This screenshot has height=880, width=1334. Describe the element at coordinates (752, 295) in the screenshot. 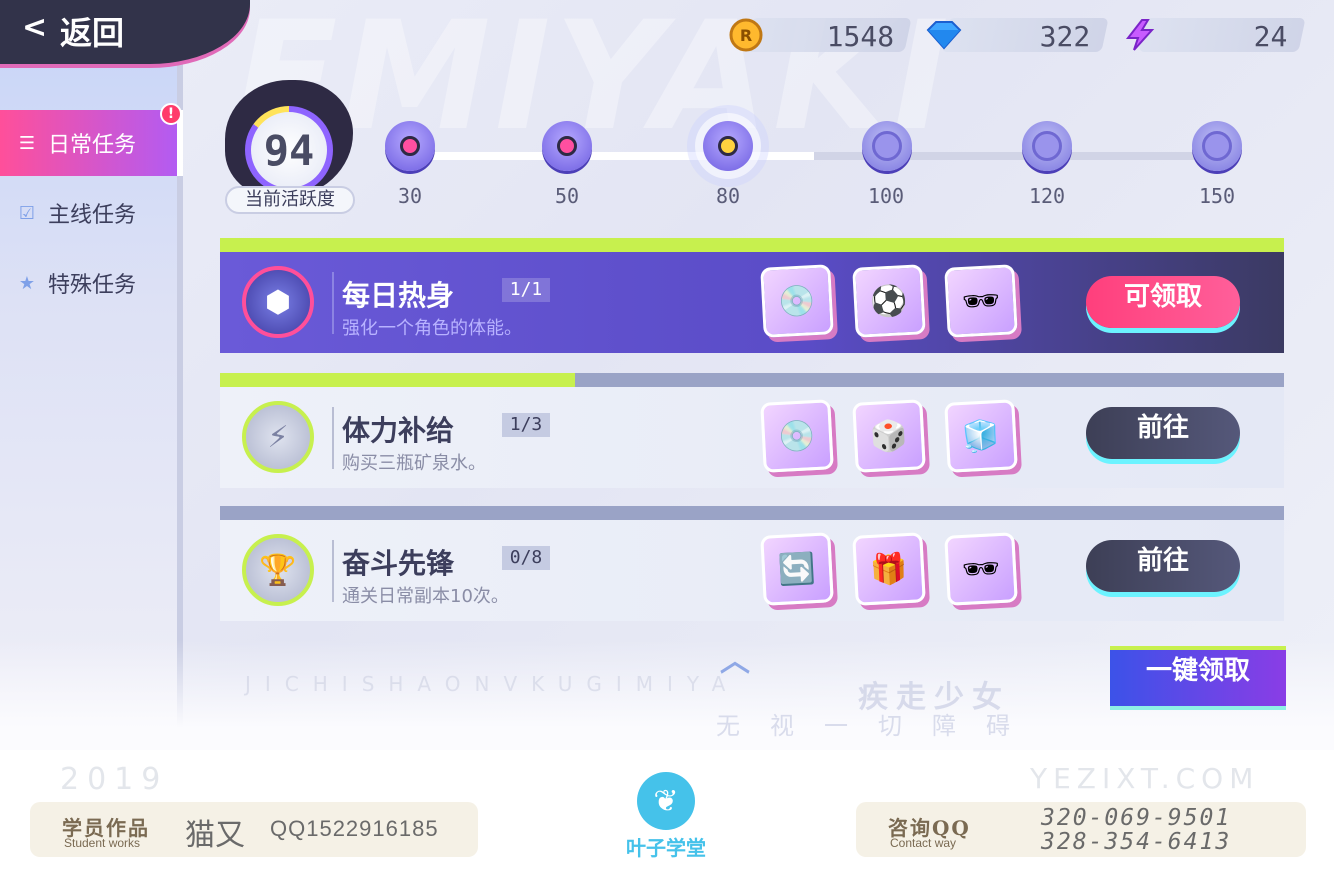

I see `task-card: ⬢ 每日热身 1/1 强化一个角色的体能。 💿 ⚽ 🕶 可领取` at that location.